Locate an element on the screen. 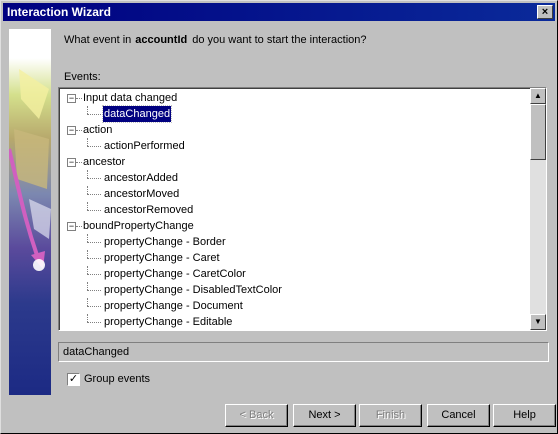 This screenshot has width=558, height=434. tree-event-node: ancestorRemoved is located at coordinates (294, 210).